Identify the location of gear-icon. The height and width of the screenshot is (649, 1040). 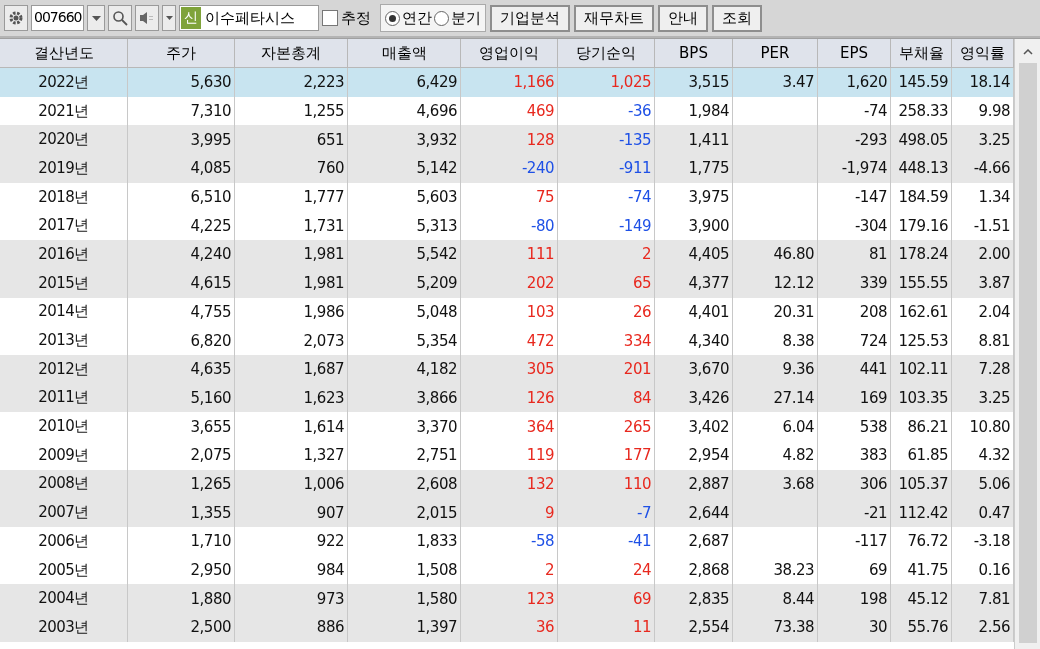
(16, 18).